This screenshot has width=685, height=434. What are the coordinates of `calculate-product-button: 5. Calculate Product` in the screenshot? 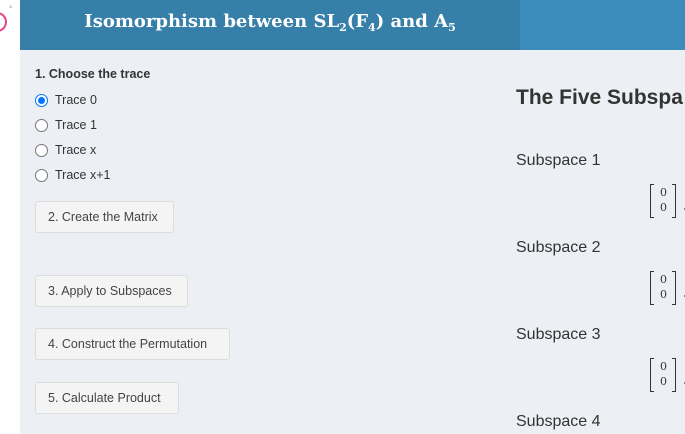 It's located at (107, 398).